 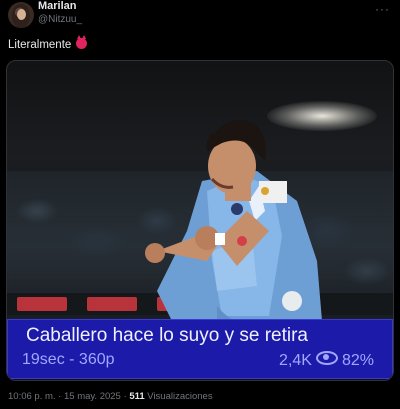 What do you see at coordinates (137, 396) in the screenshot?
I see `view-count: 511` at bounding box center [137, 396].